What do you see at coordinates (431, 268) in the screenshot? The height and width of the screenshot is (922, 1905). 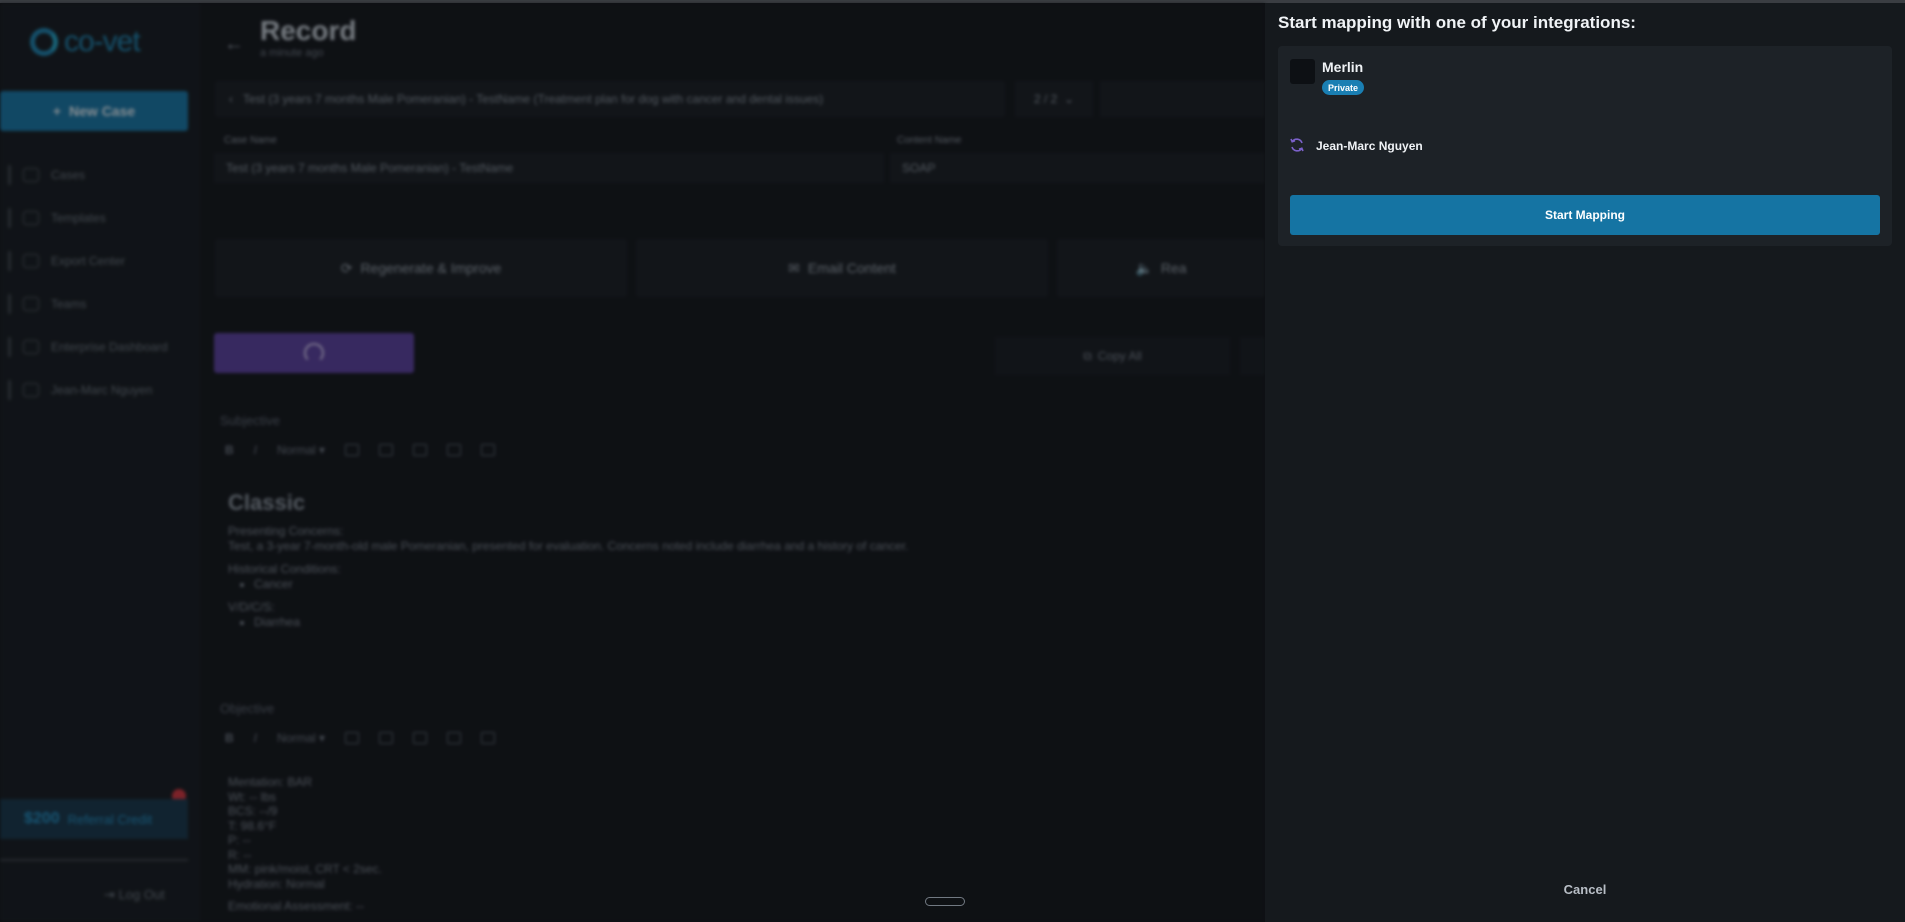 I see `regenerate-label: Regenerate & Improve` at bounding box center [431, 268].